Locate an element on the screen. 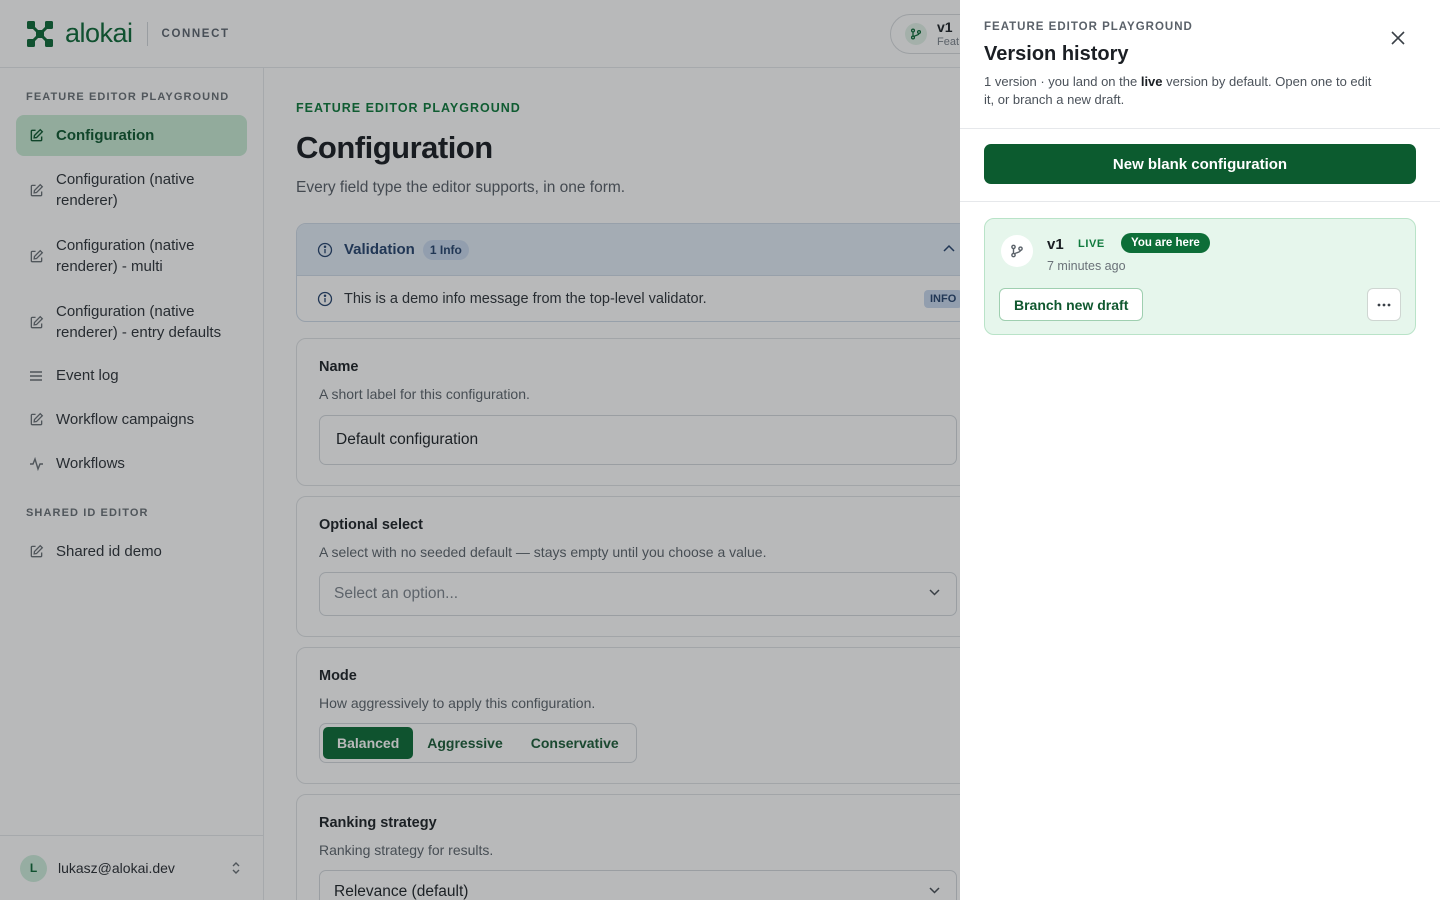 This screenshot has width=1440, height=900. branch-new-draft-button: Branch new draft is located at coordinates (1071, 304).